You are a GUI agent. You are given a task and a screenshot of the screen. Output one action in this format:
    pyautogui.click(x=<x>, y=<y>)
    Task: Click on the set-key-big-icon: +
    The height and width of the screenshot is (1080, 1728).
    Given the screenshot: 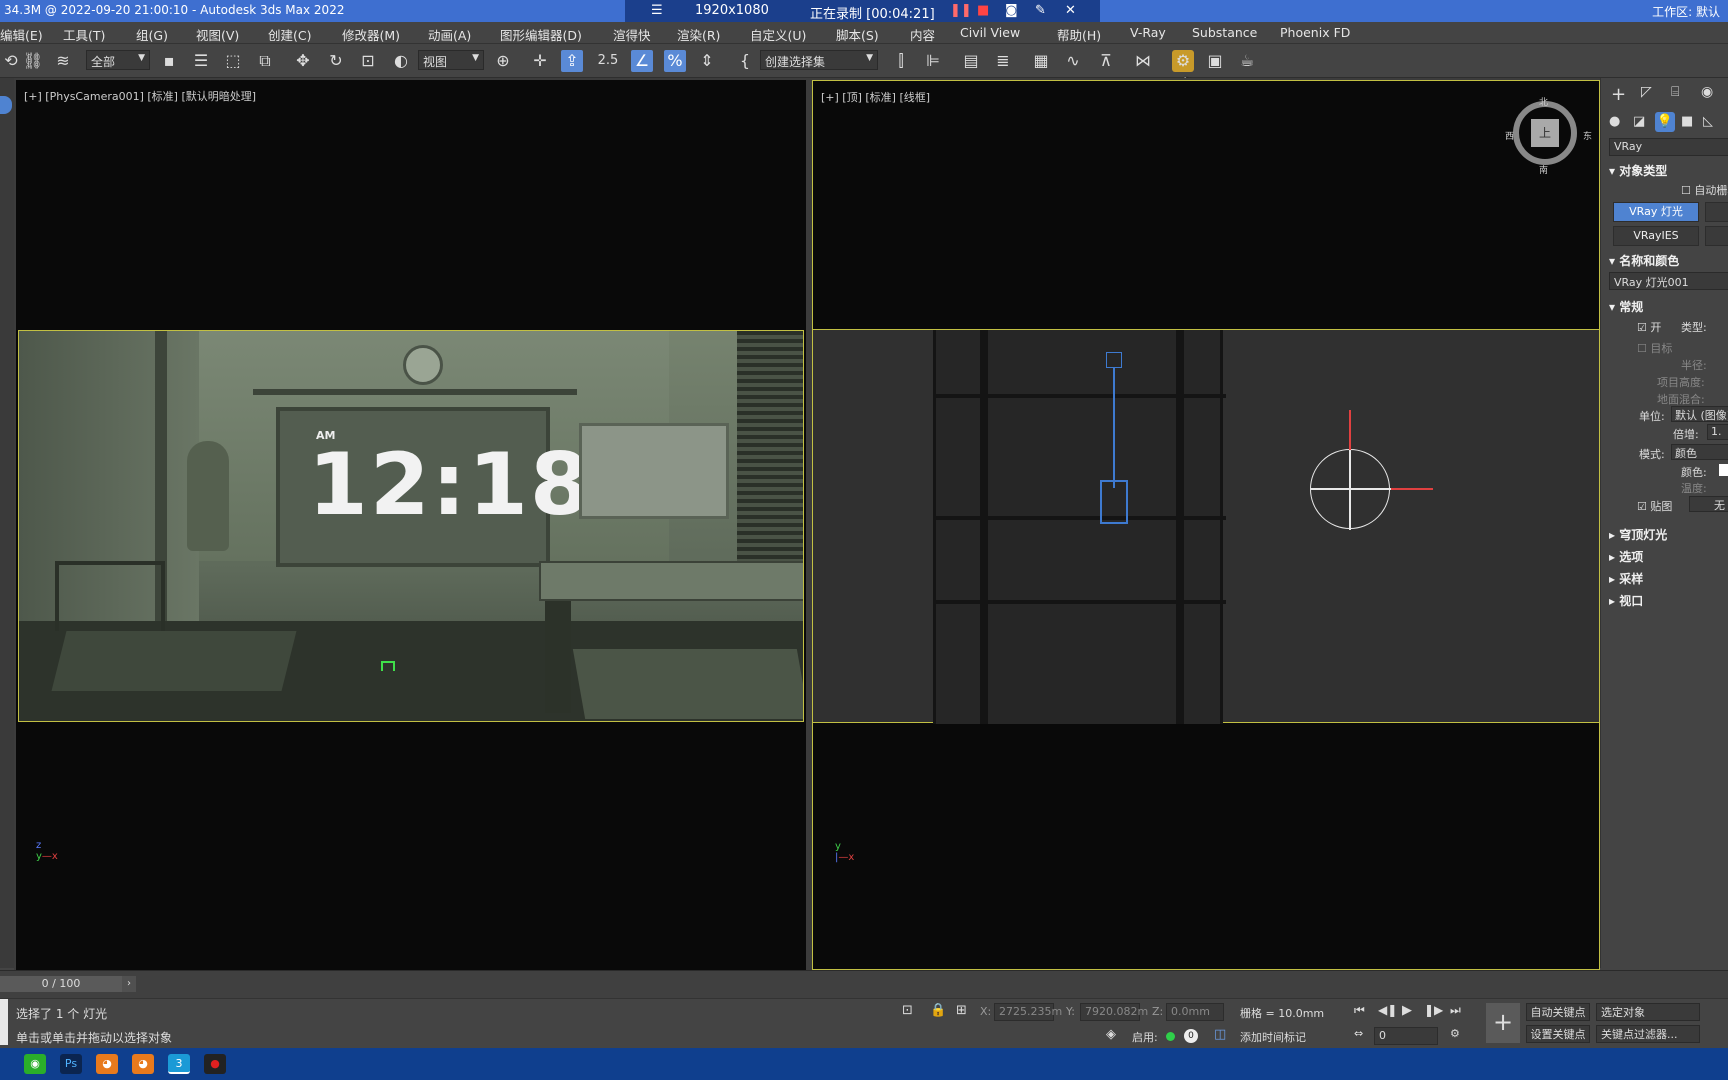 What is the action you would take?
    pyautogui.click(x=1503, y=1023)
    